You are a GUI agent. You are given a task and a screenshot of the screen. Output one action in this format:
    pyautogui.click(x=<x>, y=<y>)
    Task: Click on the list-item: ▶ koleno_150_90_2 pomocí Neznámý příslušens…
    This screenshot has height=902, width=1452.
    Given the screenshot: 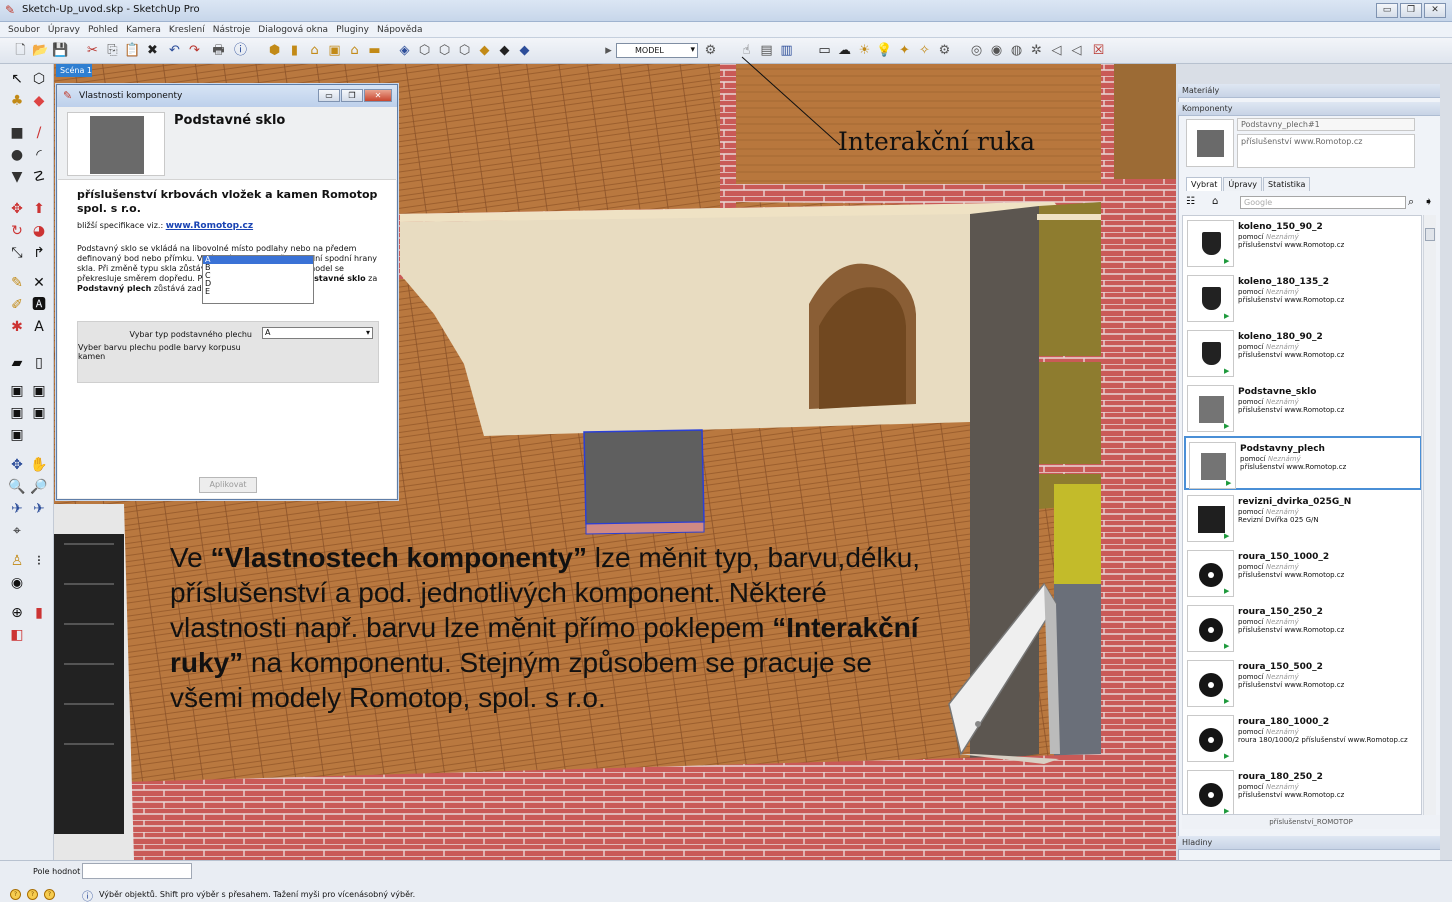 What is the action you would take?
    pyautogui.click(x=1302, y=243)
    